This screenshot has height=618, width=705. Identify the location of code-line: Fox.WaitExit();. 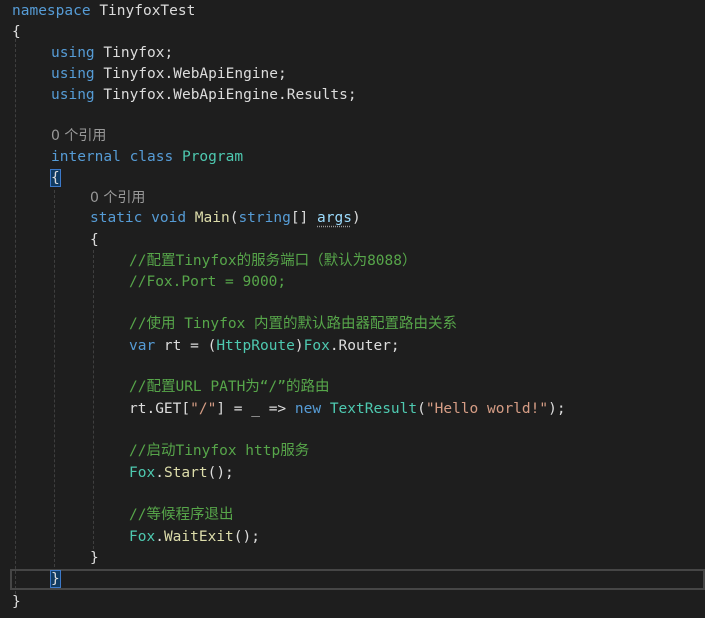
(417, 537).